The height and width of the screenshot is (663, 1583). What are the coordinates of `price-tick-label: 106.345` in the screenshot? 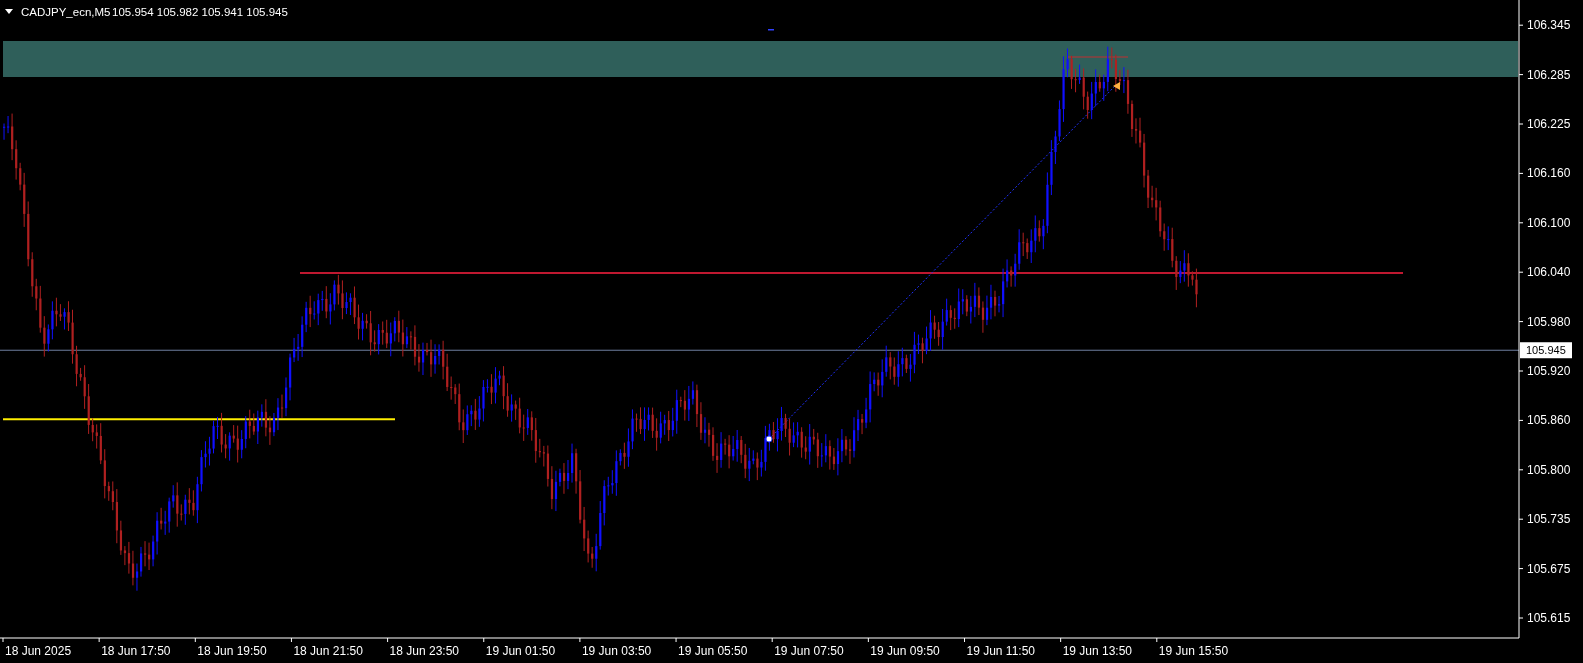 It's located at (1549, 25).